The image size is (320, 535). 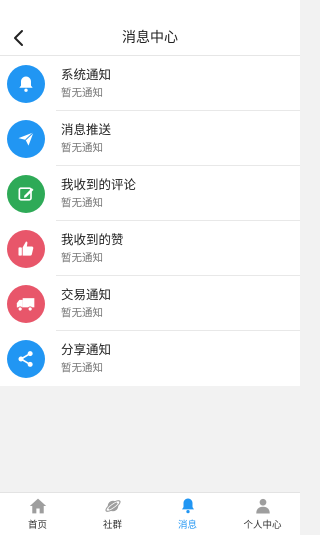 I want to click on message-item-title: 分享通知, so click(x=86, y=349).